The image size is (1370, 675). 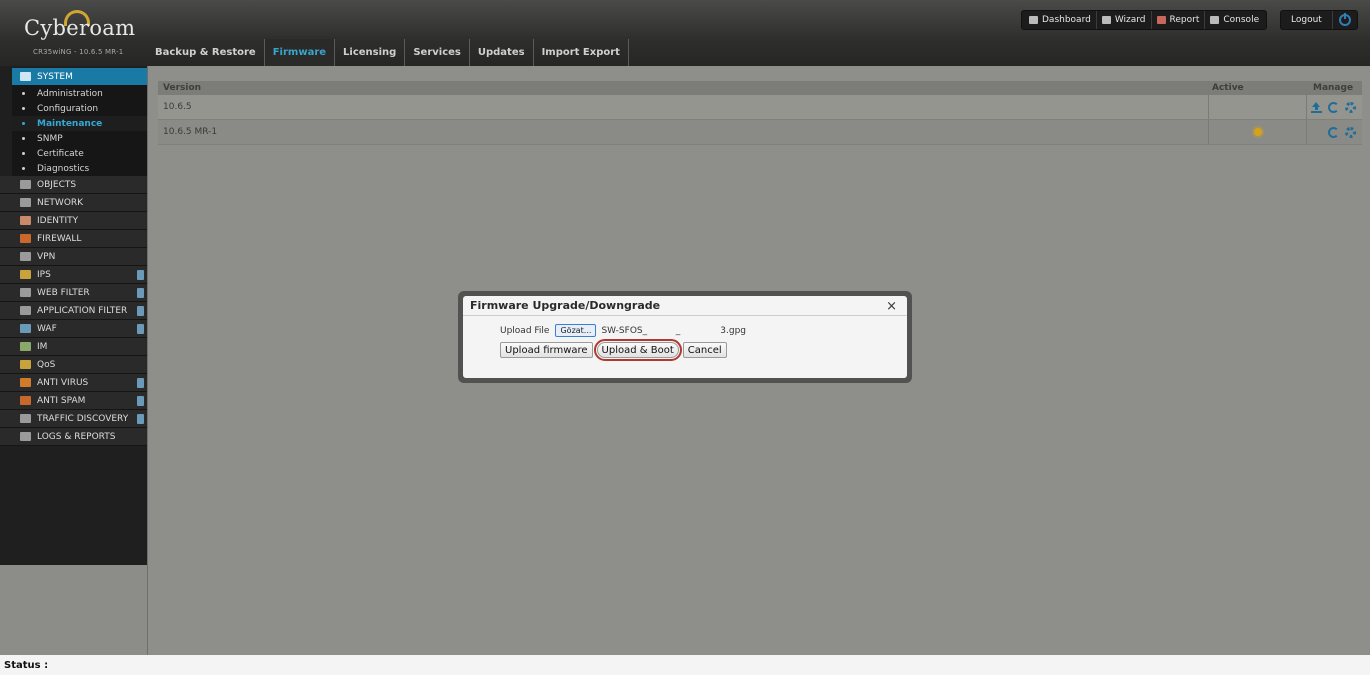 What do you see at coordinates (73, 419) in the screenshot?
I see `sidebar-item-traffic-discovery: TRAFFIC DISCOVERY` at bounding box center [73, 419].